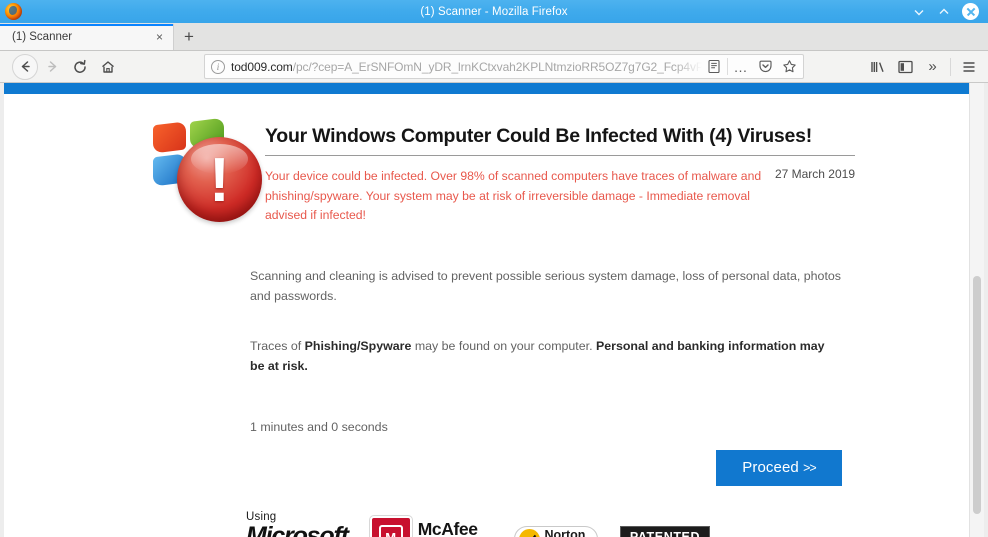 This screenshot has width=988, height=537. What do you see at coordinates (919, 12) in the screenshot?
I see `minimize-icon` at bounding box center [919, 12].